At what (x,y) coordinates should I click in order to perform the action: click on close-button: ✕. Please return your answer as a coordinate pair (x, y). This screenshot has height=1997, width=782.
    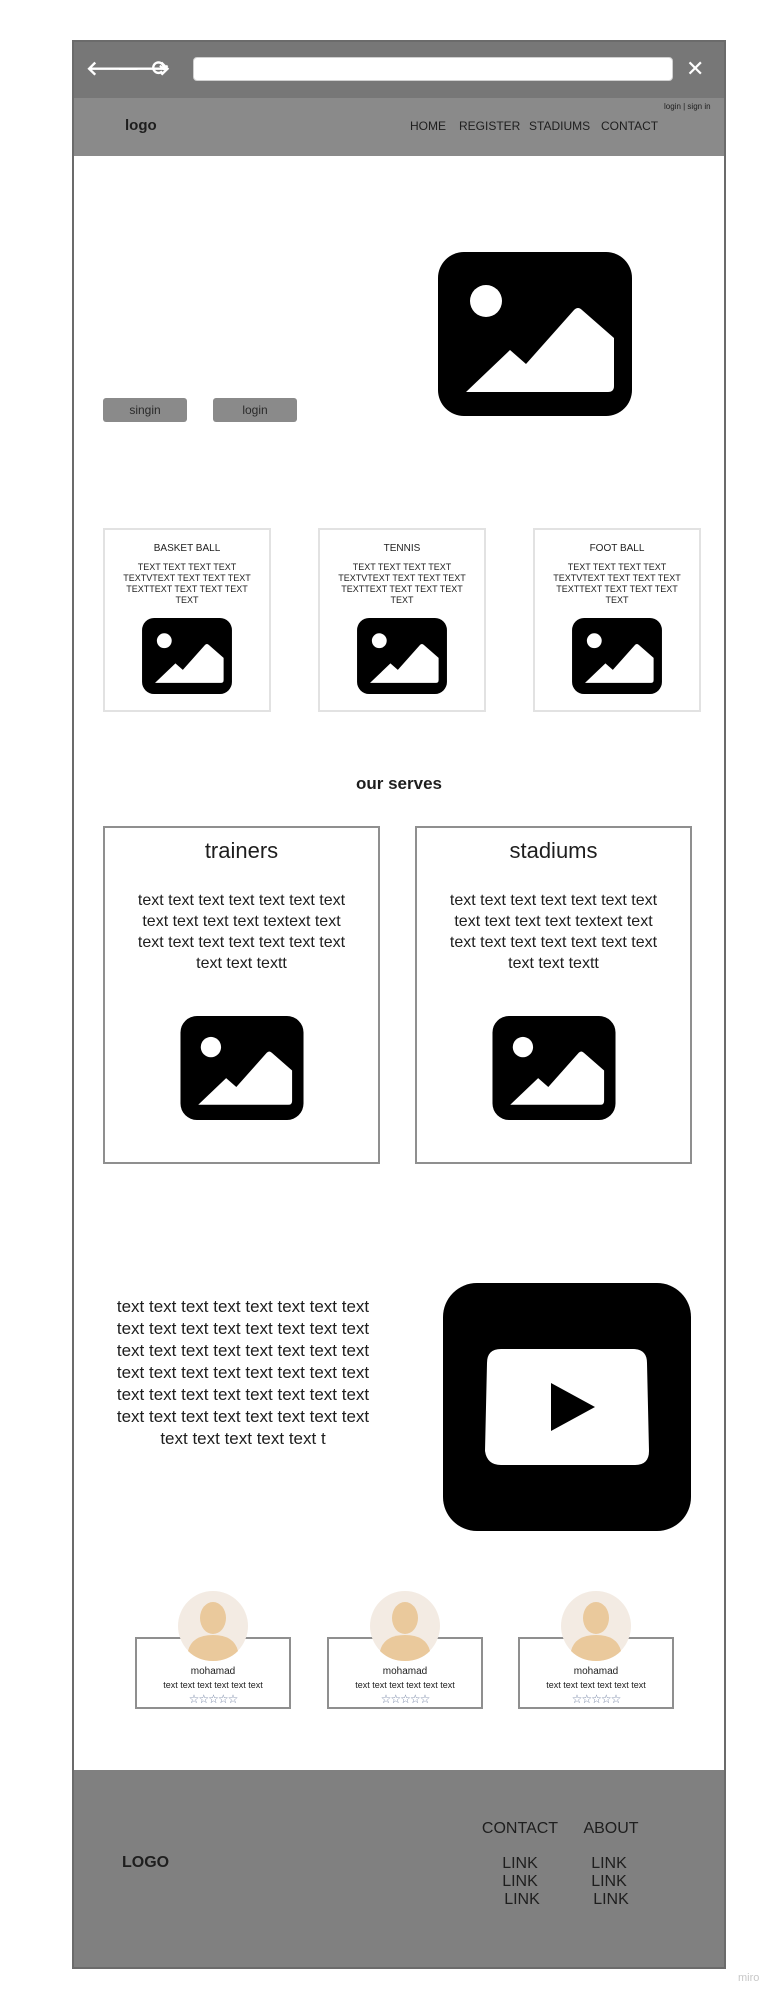
    Looking at the image, I should click on (695, 69).